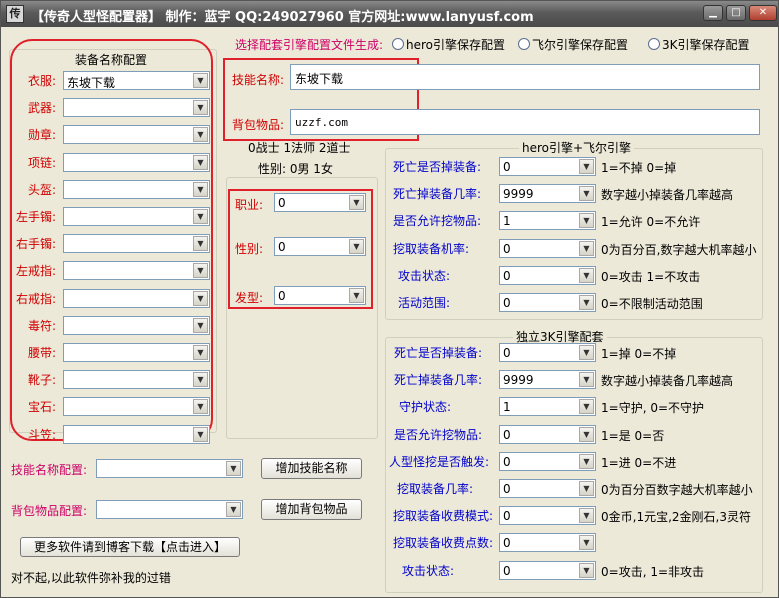 This screenshot has height=598, width=779. What do you see at coordinates (547, 194) in the screenshot?
I see `hero-setting-select: 9999 ▼` at bounding box center [547, 194].